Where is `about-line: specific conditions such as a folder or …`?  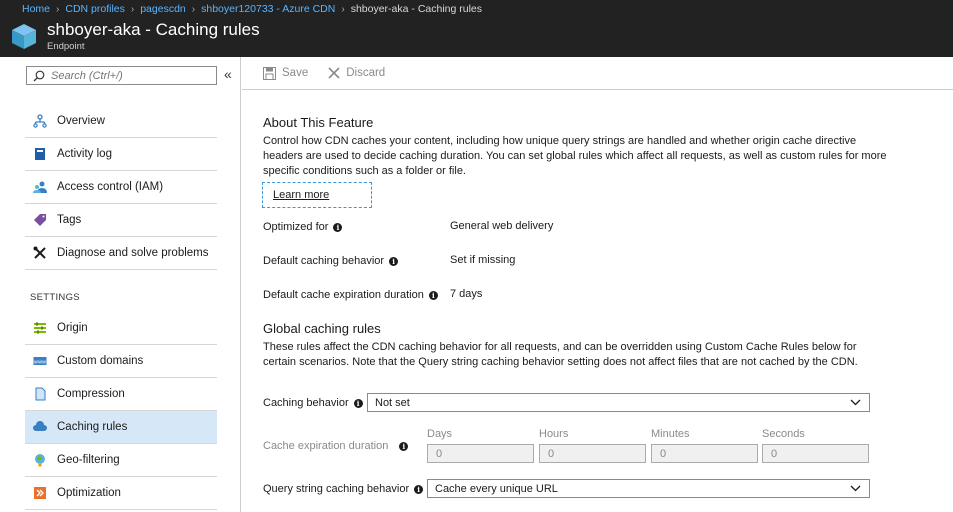 about-line: specific conditions such as a folder or … is located at coordinates (364, 171).